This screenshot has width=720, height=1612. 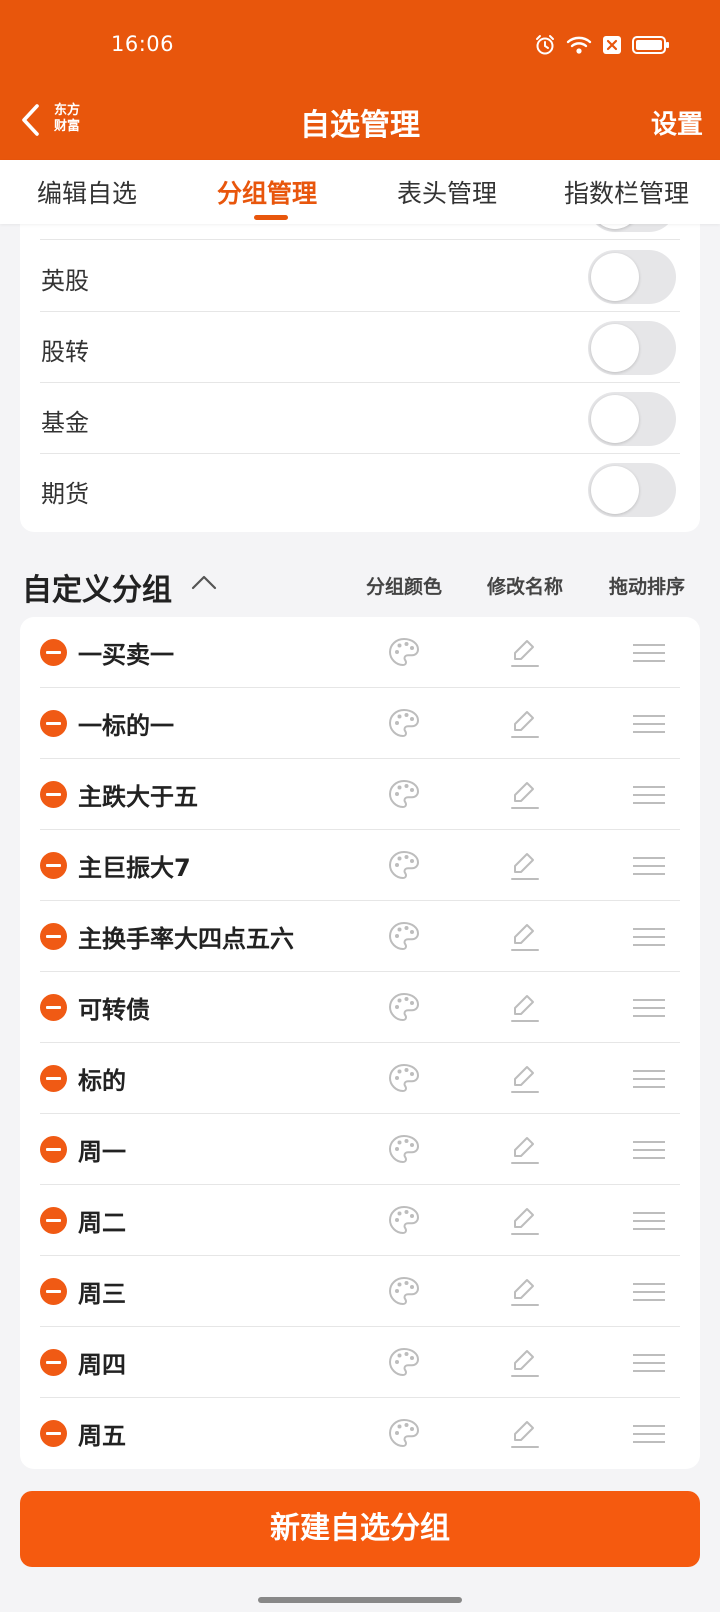 I want to click on group-name: 一买卖一, so click(x=126, y=655).